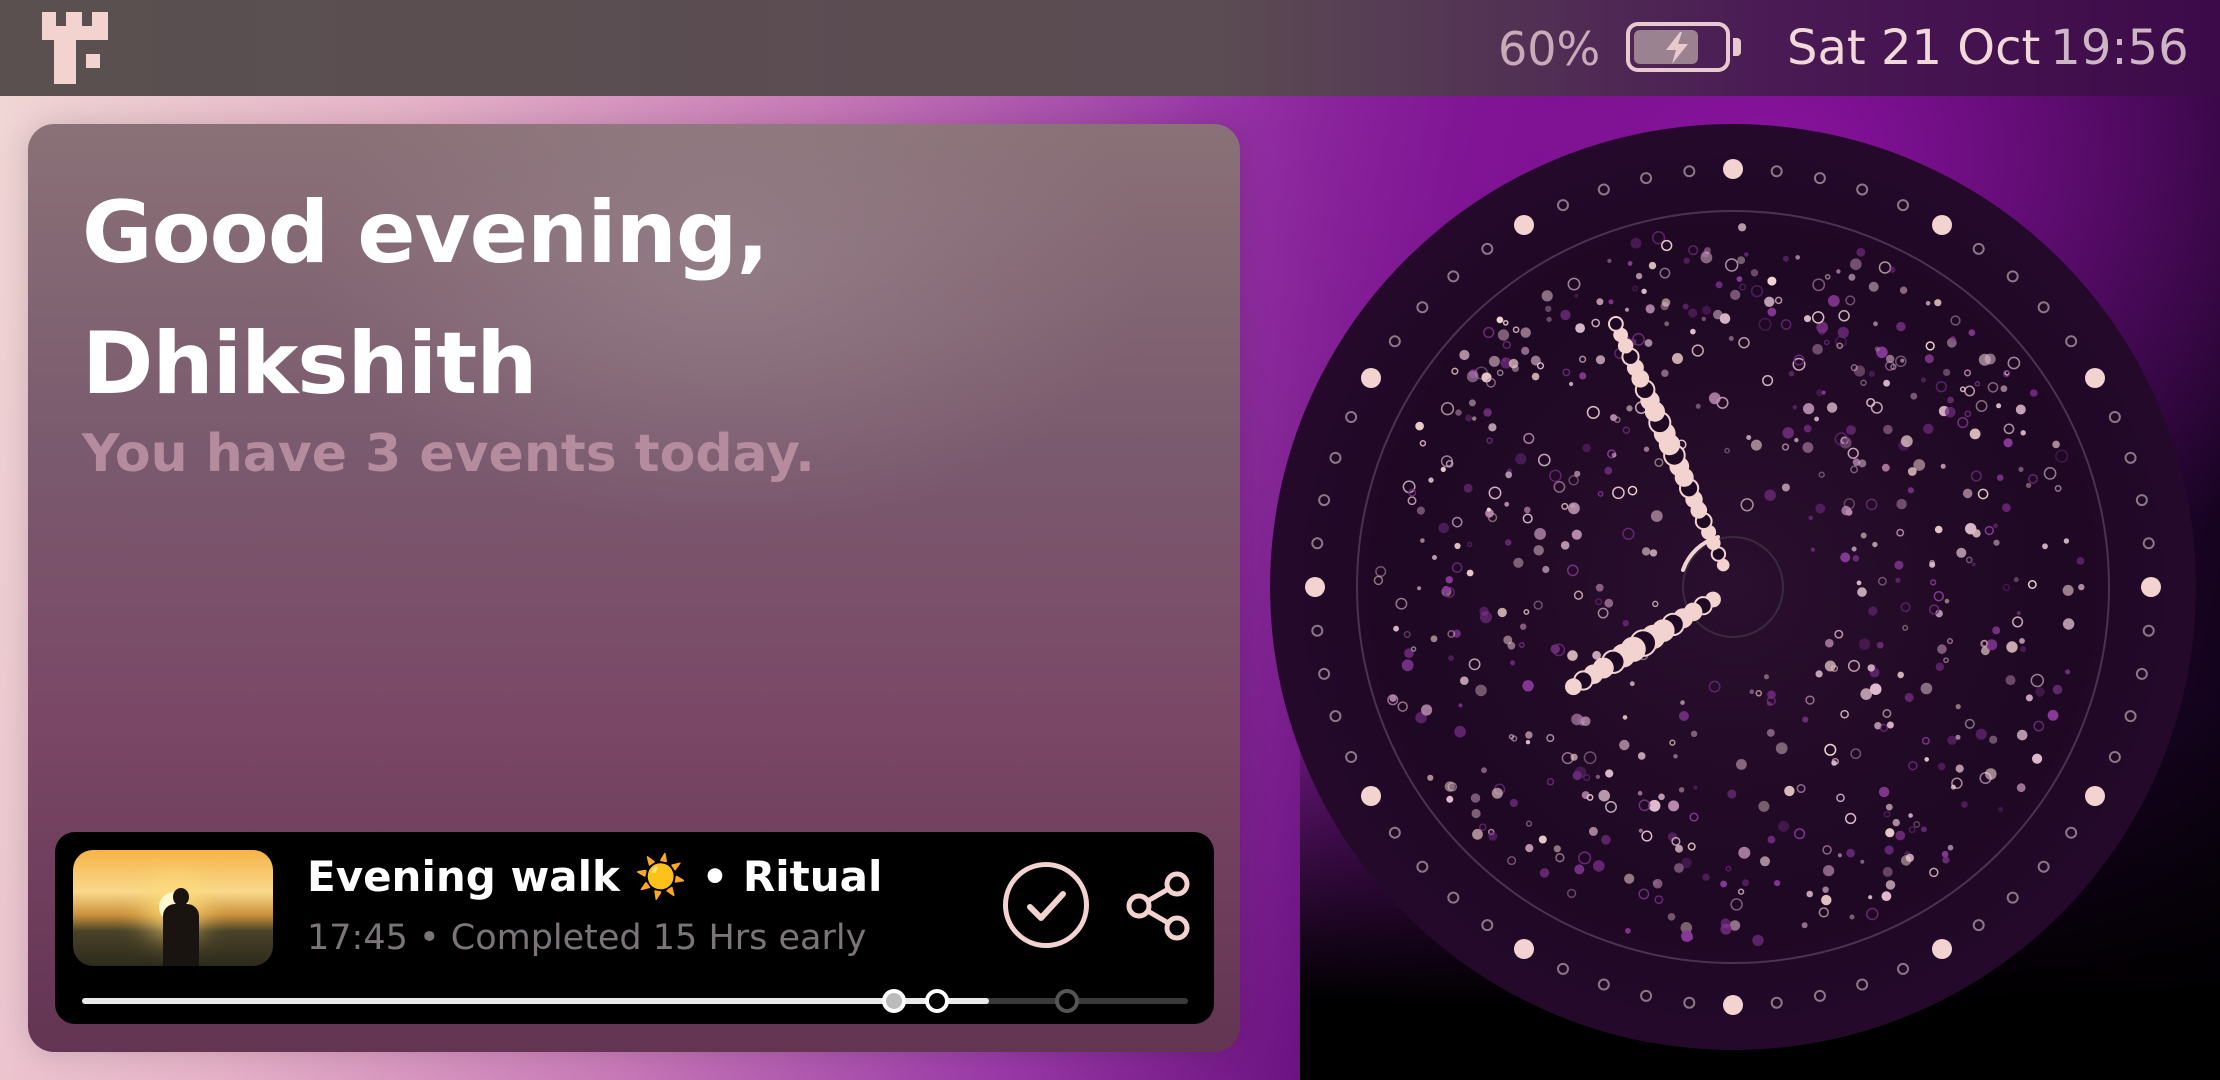 This screenshot has width=2220, height=1080. I want to click on progress-end-marker, so click(1067, 1001).